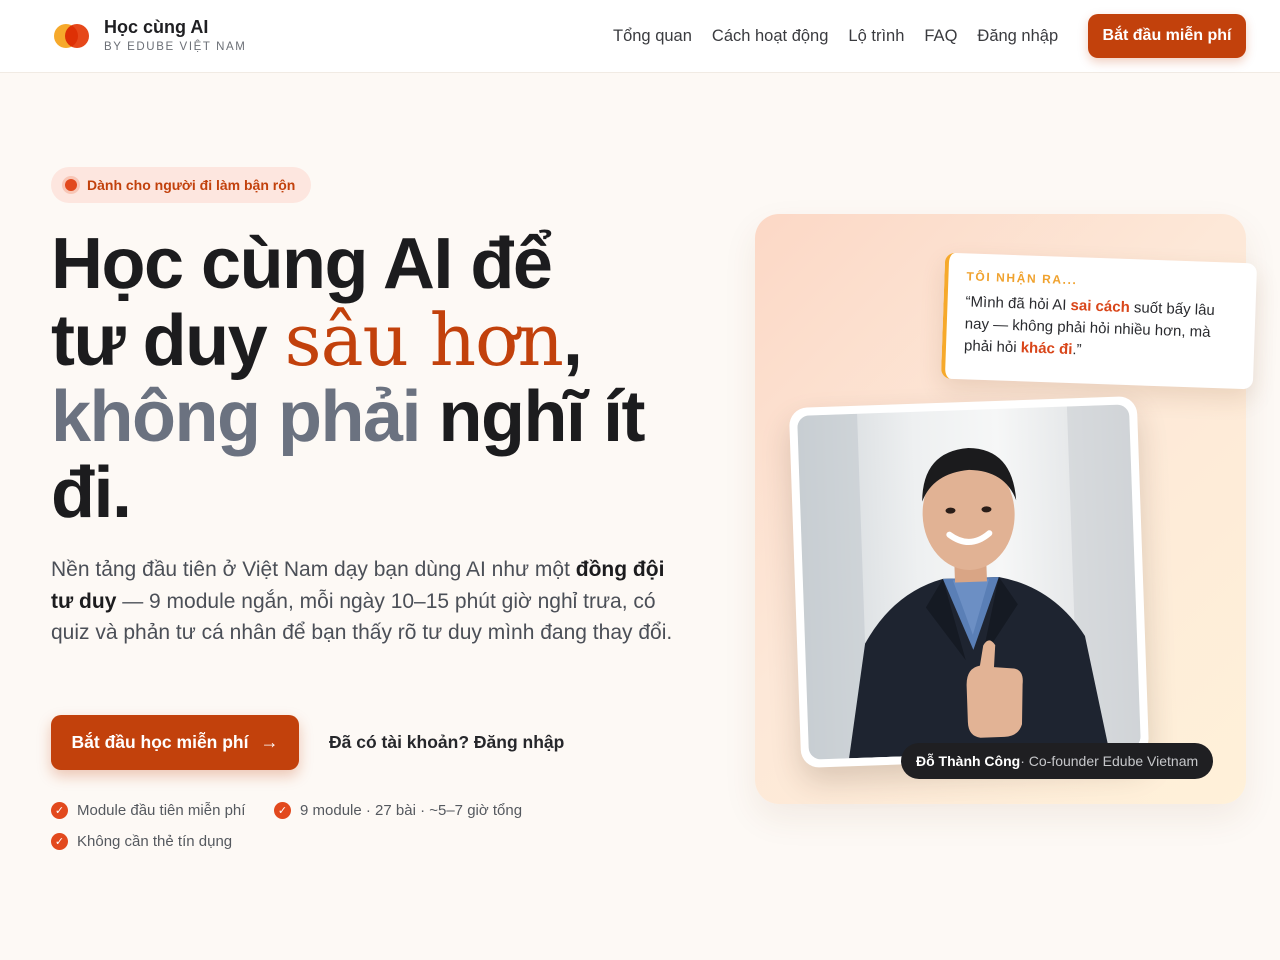 The image size is (1280, 960). What do you see at coordinates (1167, 36) in the screenshot?
I see `start-free-button: Bắt đầu miễn phí` at bounding box center [1167, 36].